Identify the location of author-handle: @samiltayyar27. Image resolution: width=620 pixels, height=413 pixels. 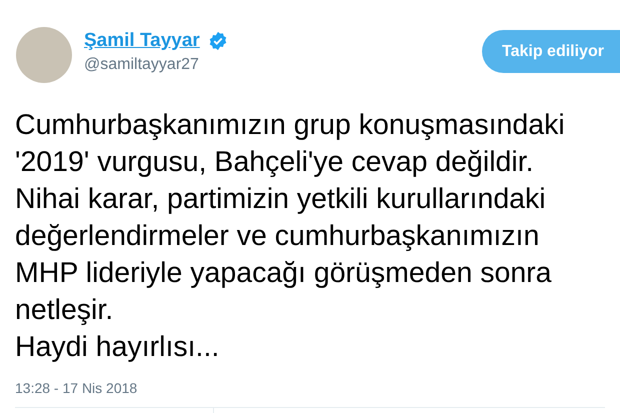
(142, 65).